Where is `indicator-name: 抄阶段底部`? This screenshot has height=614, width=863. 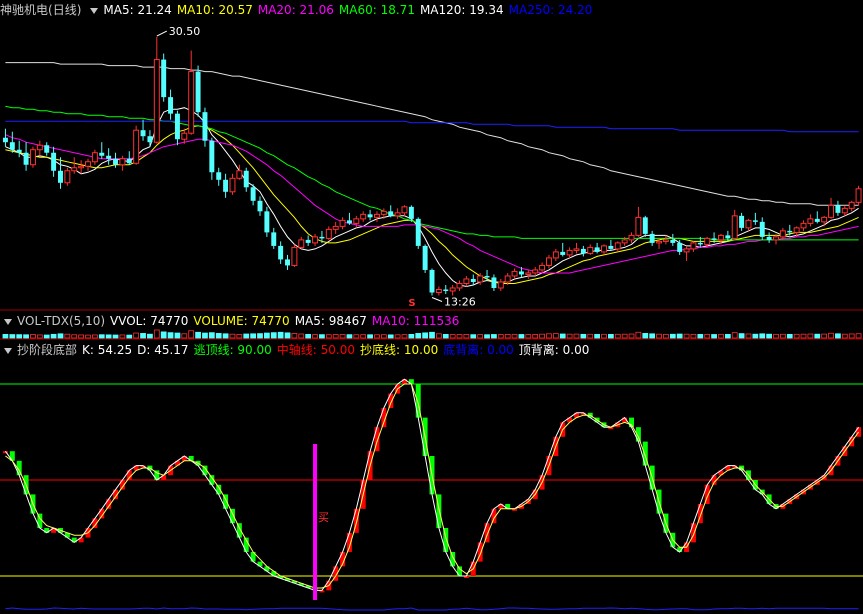
indicator-name: 抄阶段底部 is located at coordinates (47, 350).